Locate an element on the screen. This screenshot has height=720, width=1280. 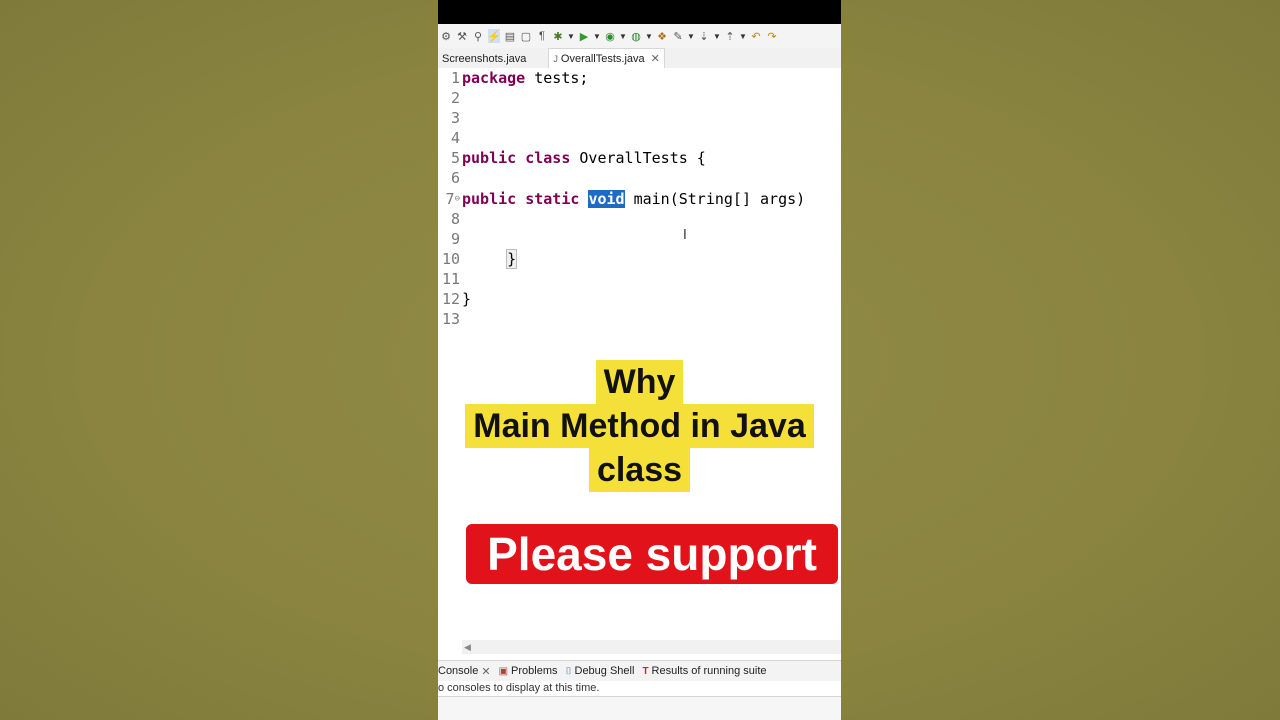
tab-console: Console ✕ is located at coordinates (464, 671).